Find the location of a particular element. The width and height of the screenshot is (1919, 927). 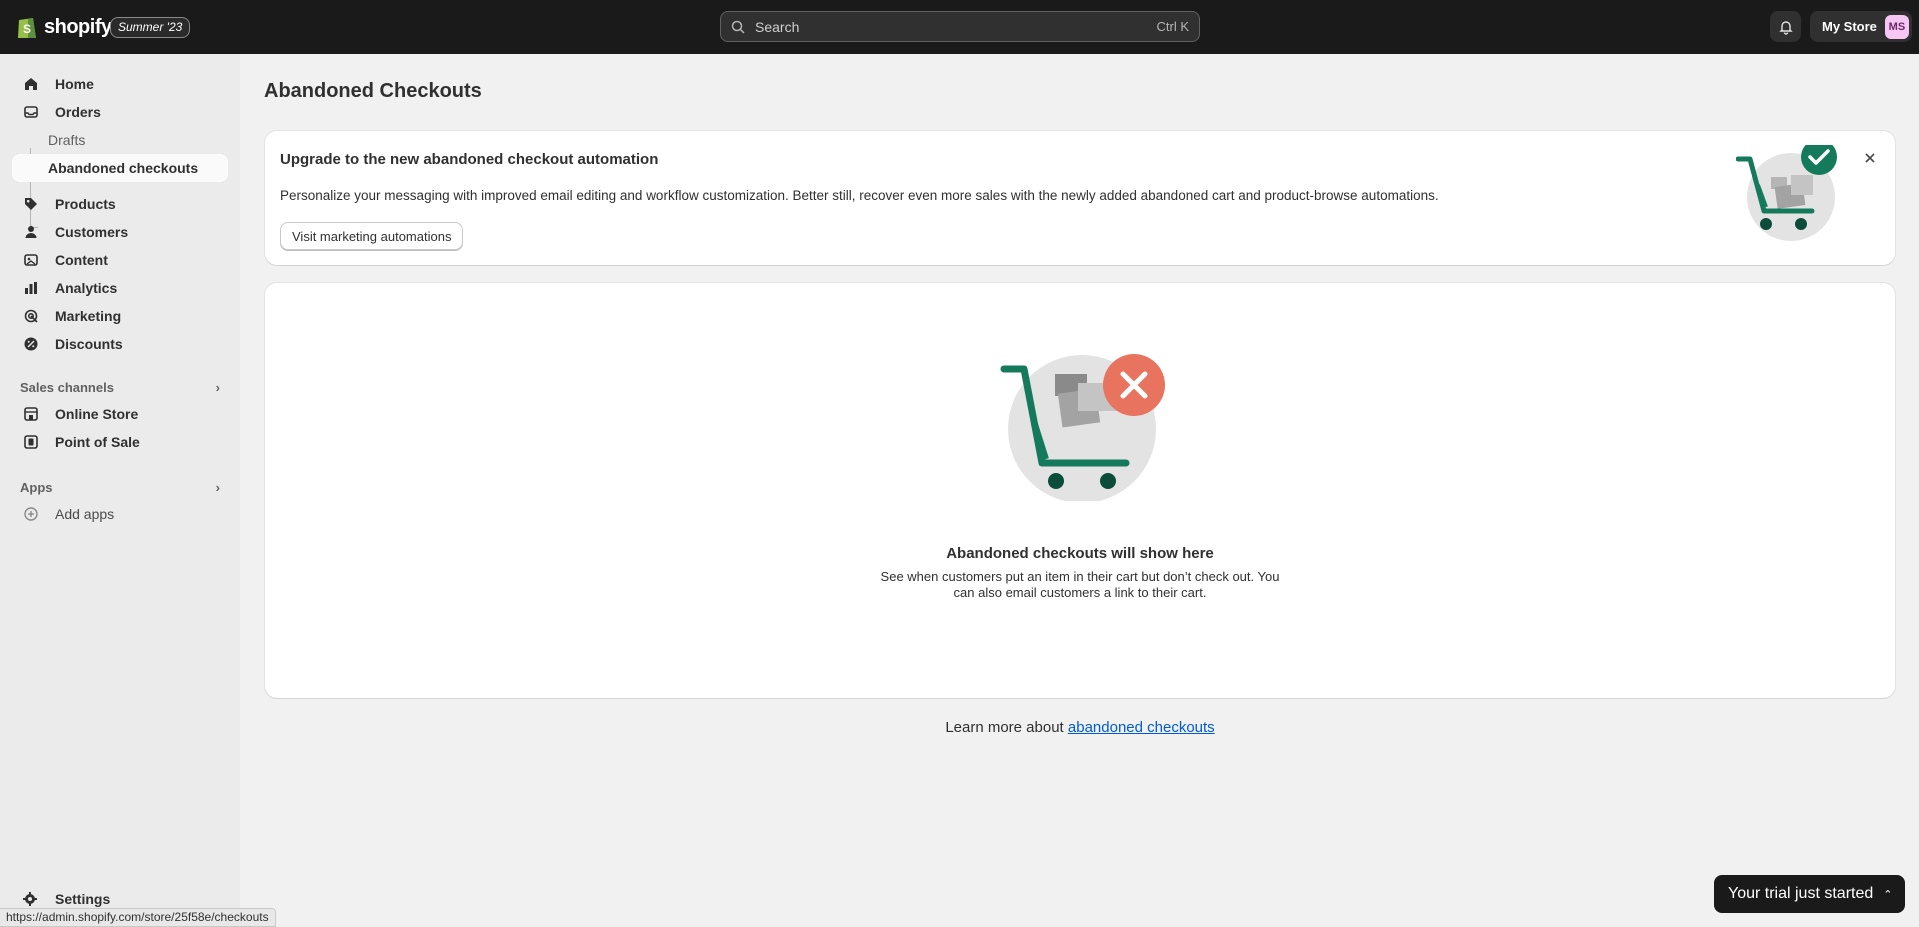

trial-button: Your trial just started ⌃ is located at coordinates (1809, 894).